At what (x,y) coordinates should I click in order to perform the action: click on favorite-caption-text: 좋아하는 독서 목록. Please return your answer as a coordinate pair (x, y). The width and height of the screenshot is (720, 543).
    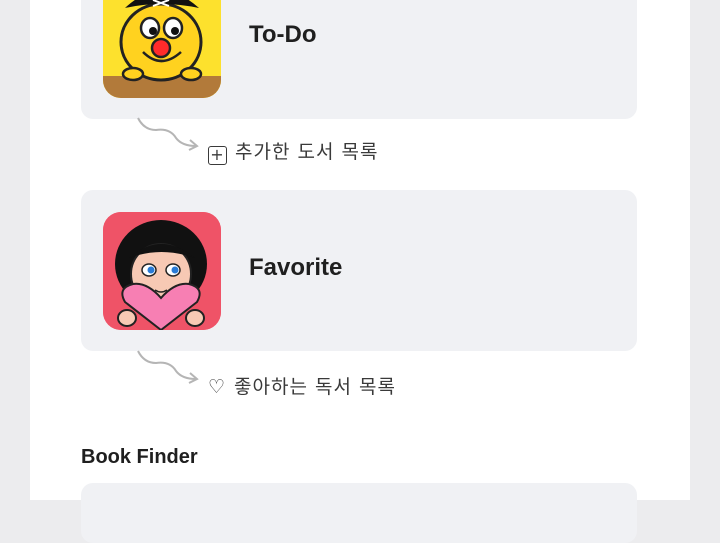
    Looking at the image, I should click on (315, 387).